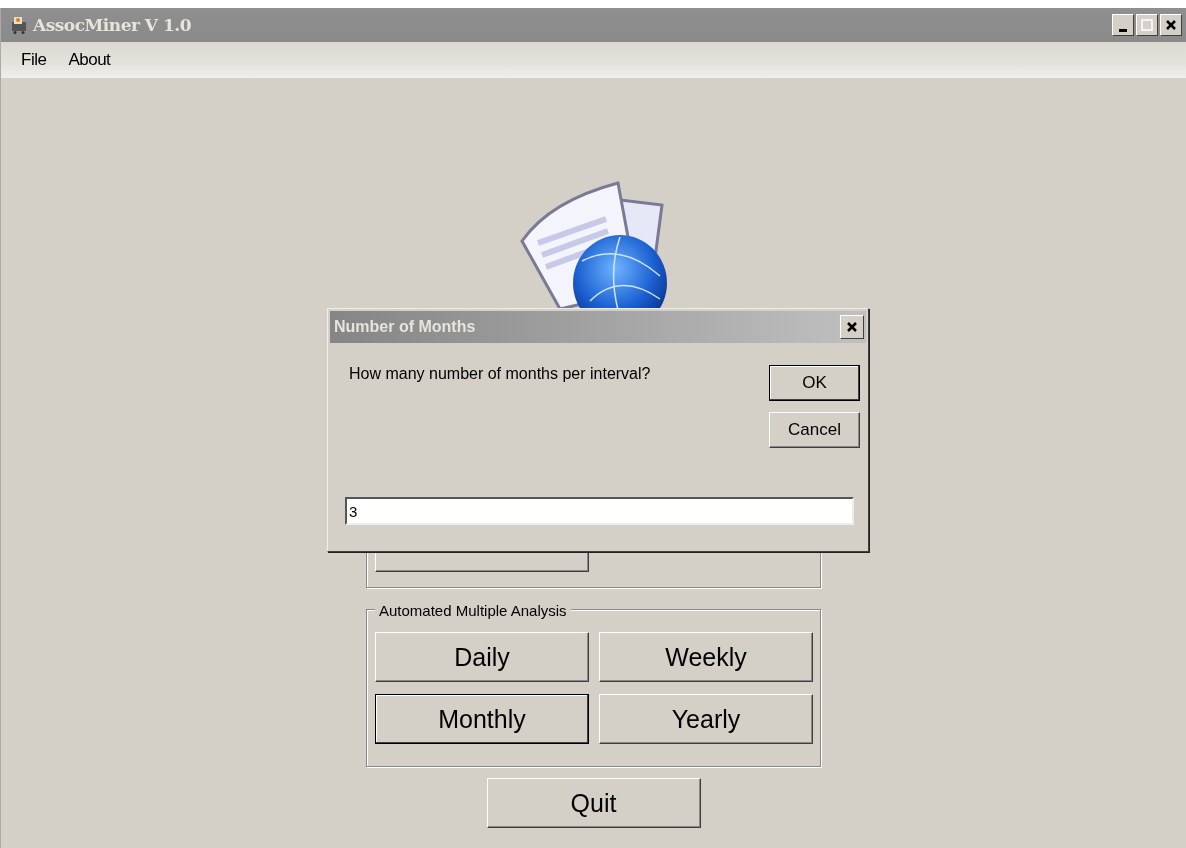 This screenshot has height=848, width=1186. I want to click on maximize-icon, so click(1147, 25).